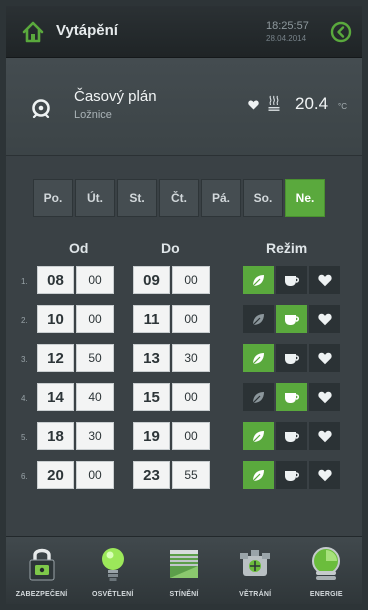 The width and height of the screenshot is (368, 610). I want to click on day-tab: Pá., so click(221, 198).